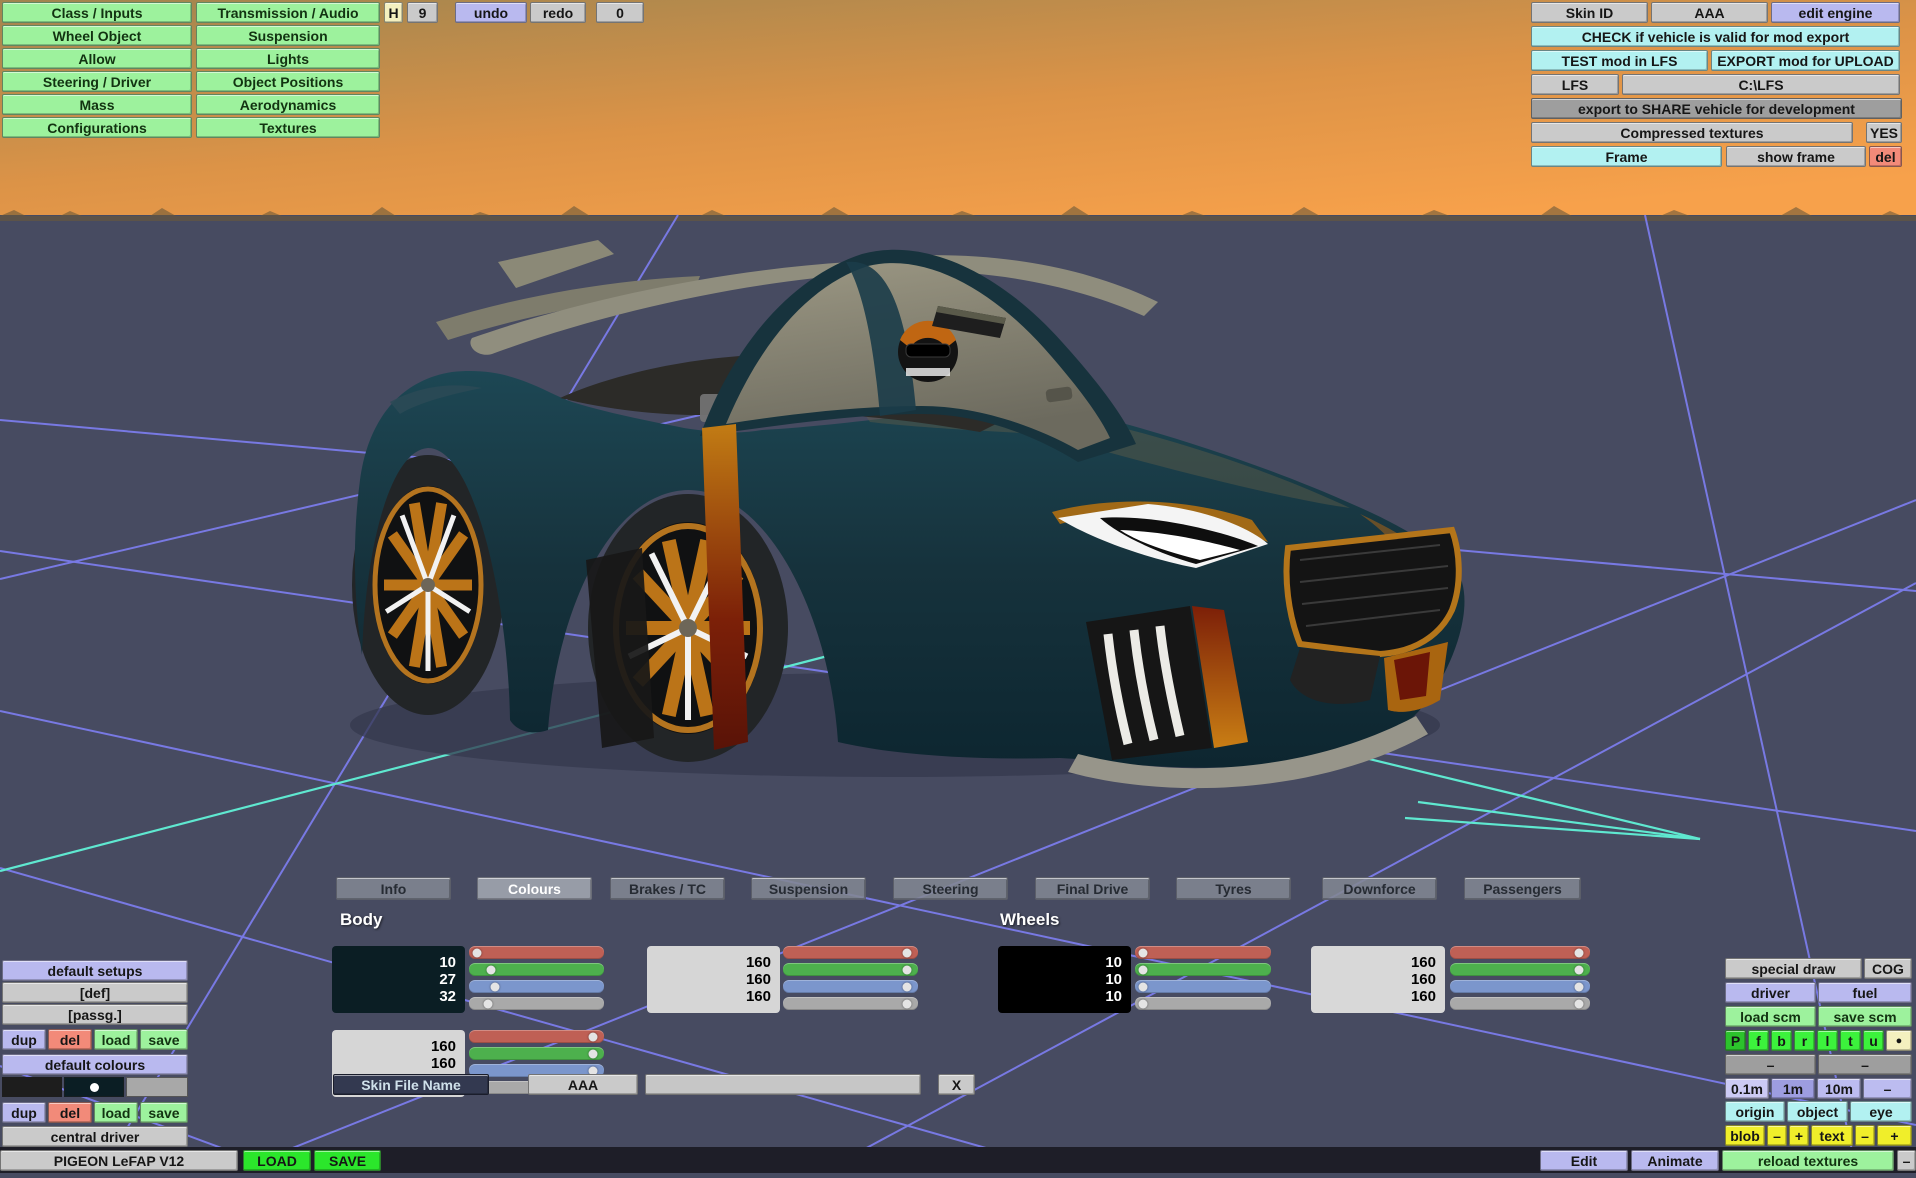  I want to click on special-draw-button: special draw, so click(1793, 968).